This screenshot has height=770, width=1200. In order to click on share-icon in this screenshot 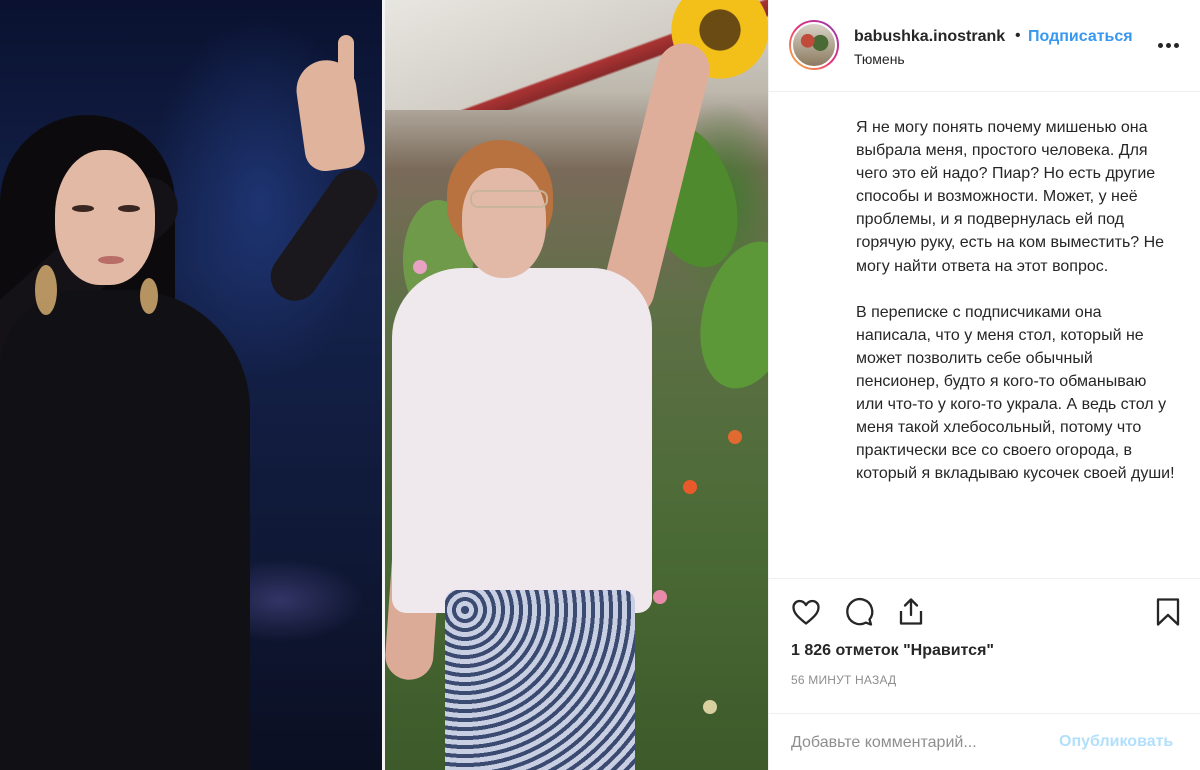, I will do `click(911, 612)`.